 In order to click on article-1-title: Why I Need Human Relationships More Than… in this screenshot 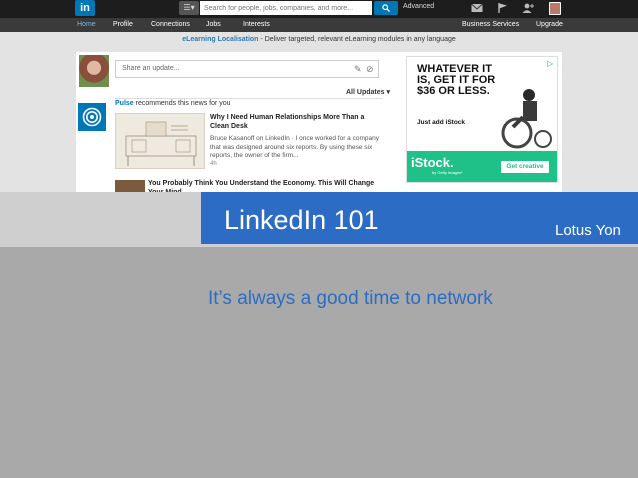, I will do `click(290, 122)`.